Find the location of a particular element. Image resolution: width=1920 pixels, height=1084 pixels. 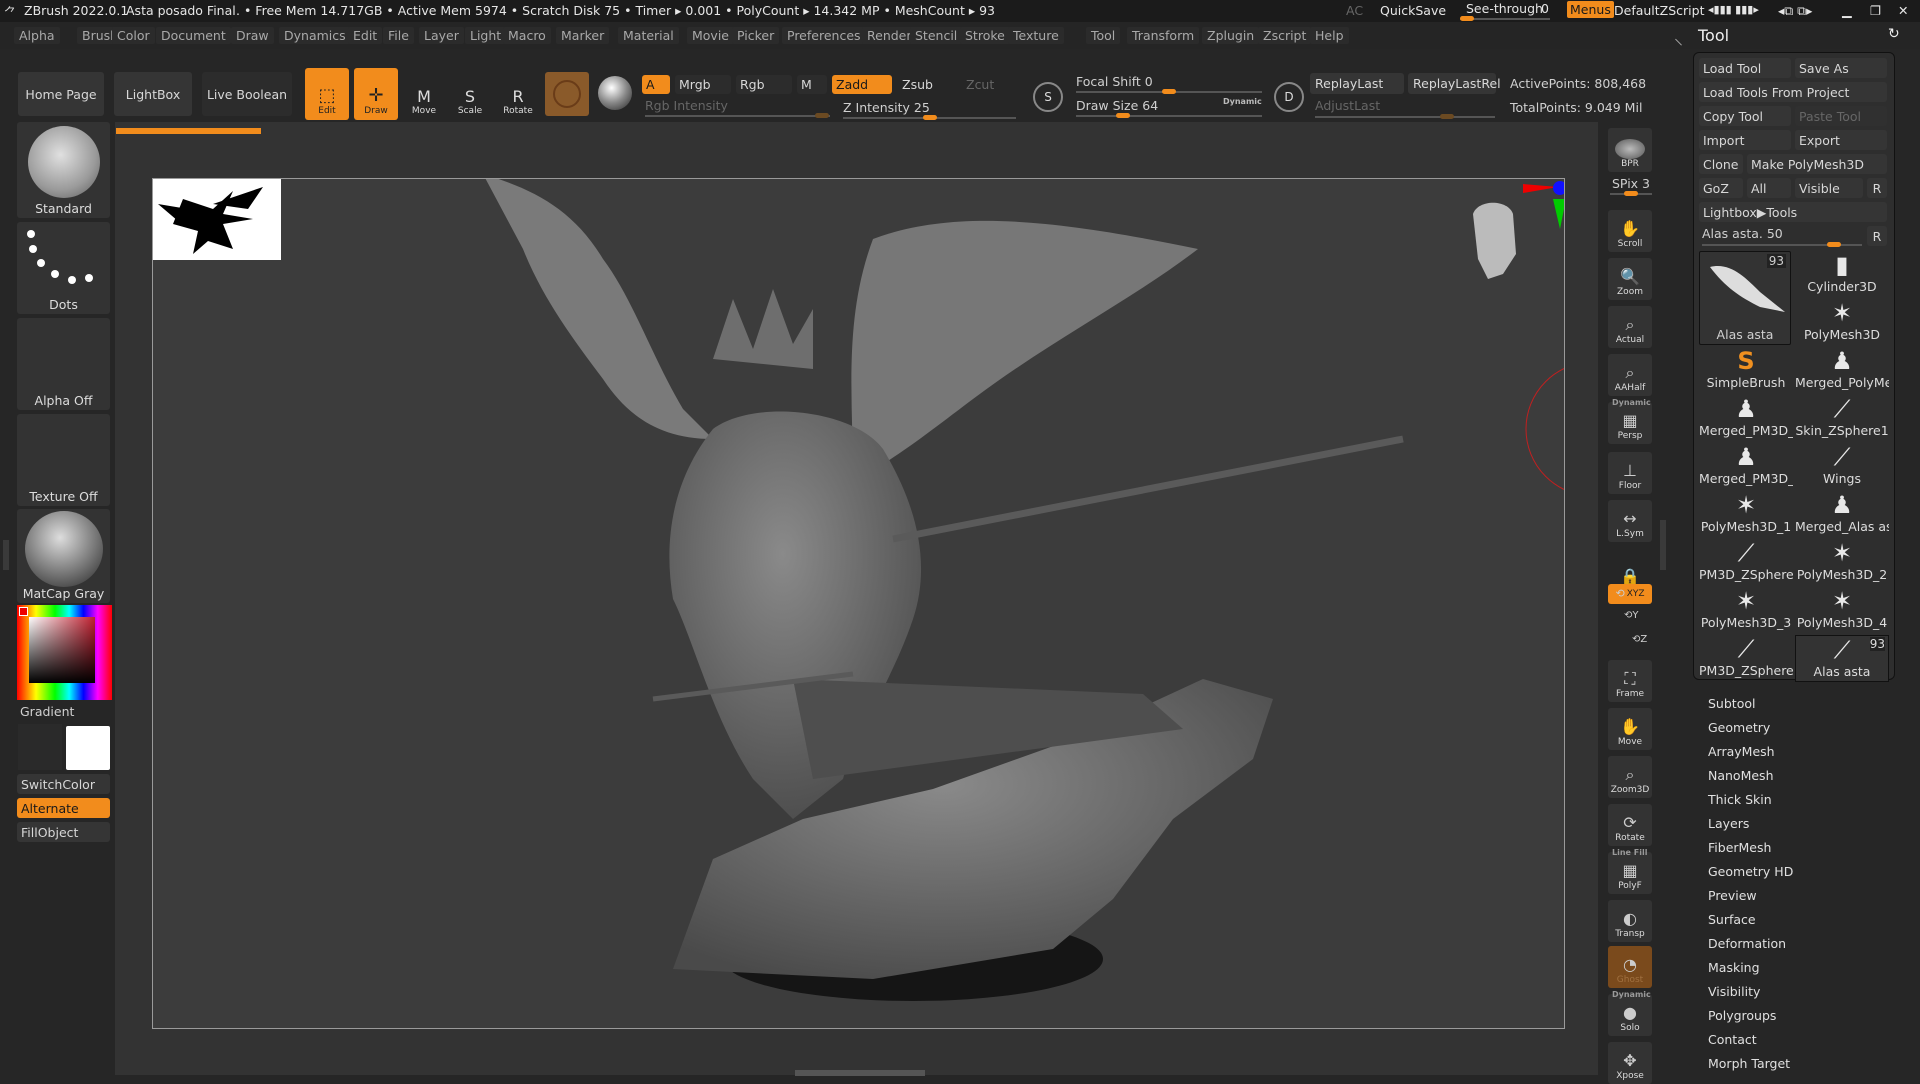

menu-render: Render is located at coordinates (889, 35).